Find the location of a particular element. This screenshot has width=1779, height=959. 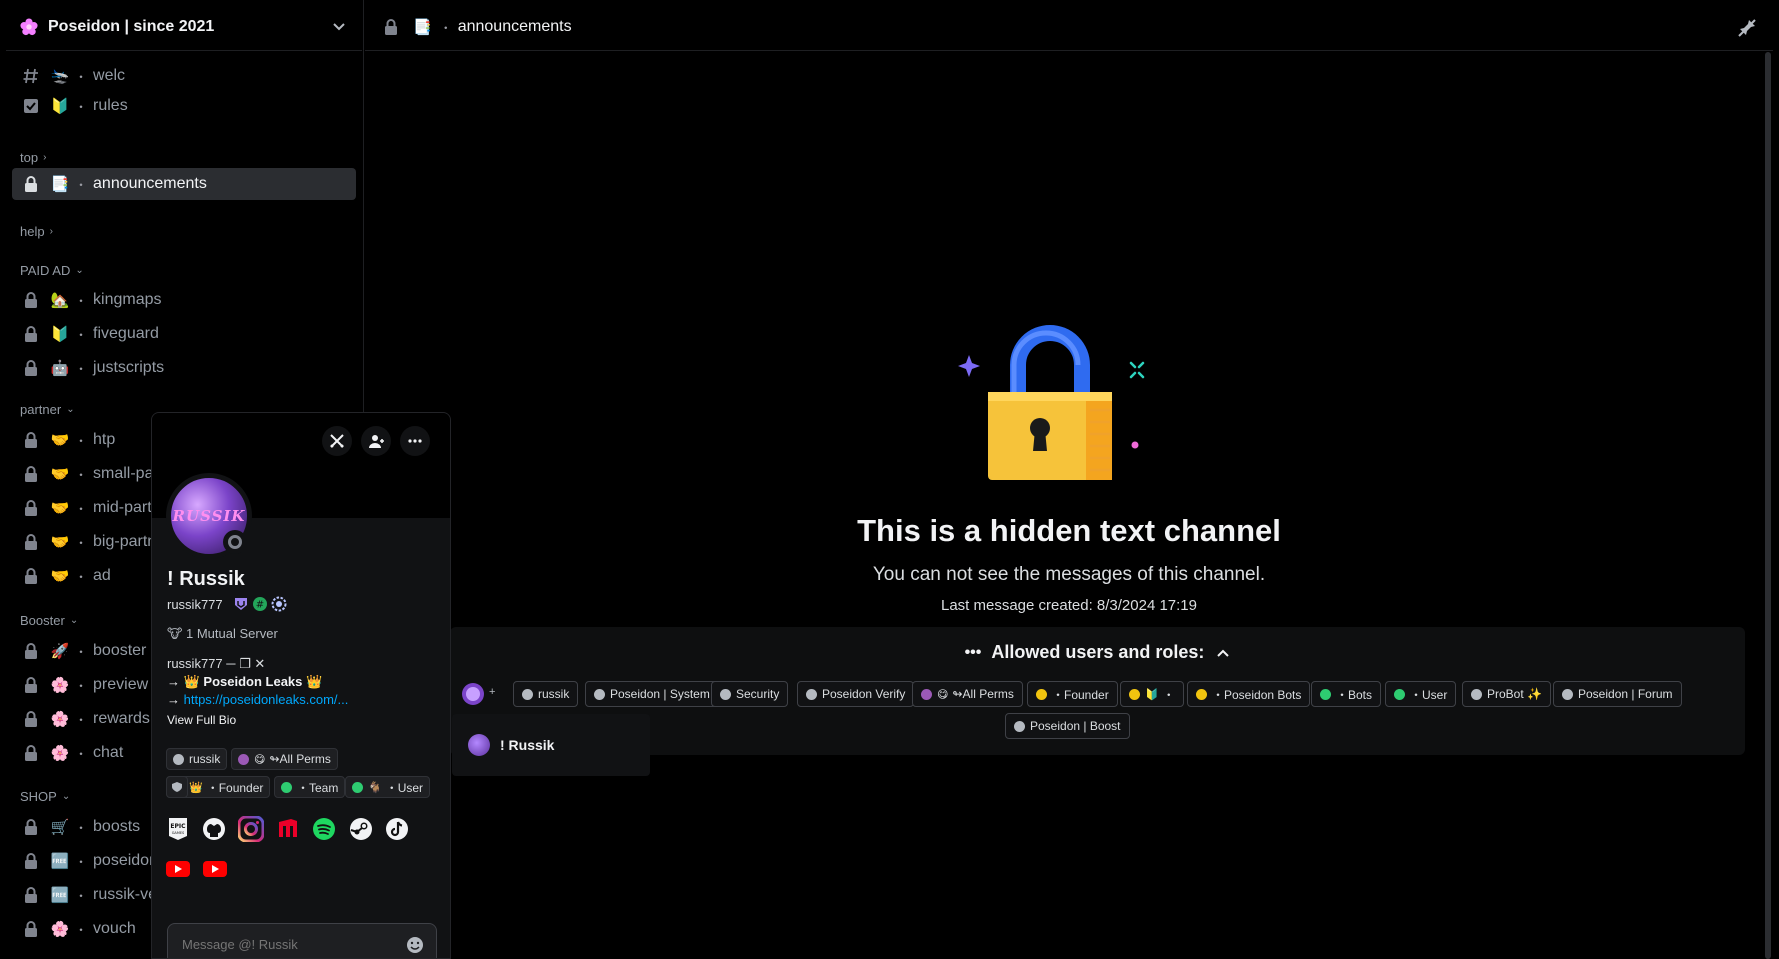

channel-emoji: 🛒 is located at coordinates (60, 827).